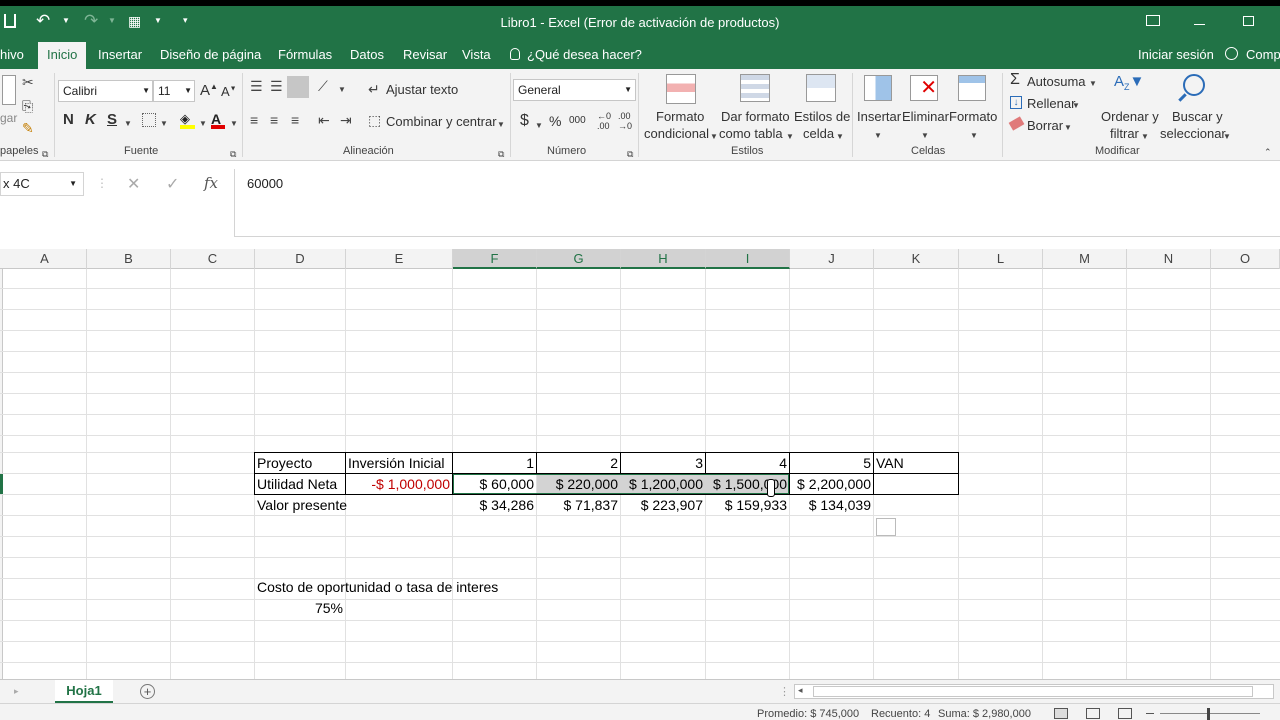  What do you see at coordinates (276, 86) in the screenshot?
I see `align-middle-icon: ☰` at bounding box center [276, 86].